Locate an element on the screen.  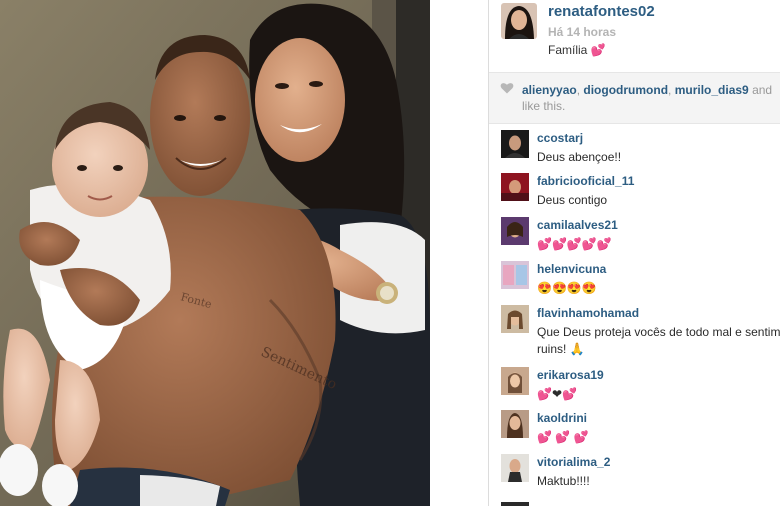
liker-link: diogodrumond is located at coordinates (625, 90).